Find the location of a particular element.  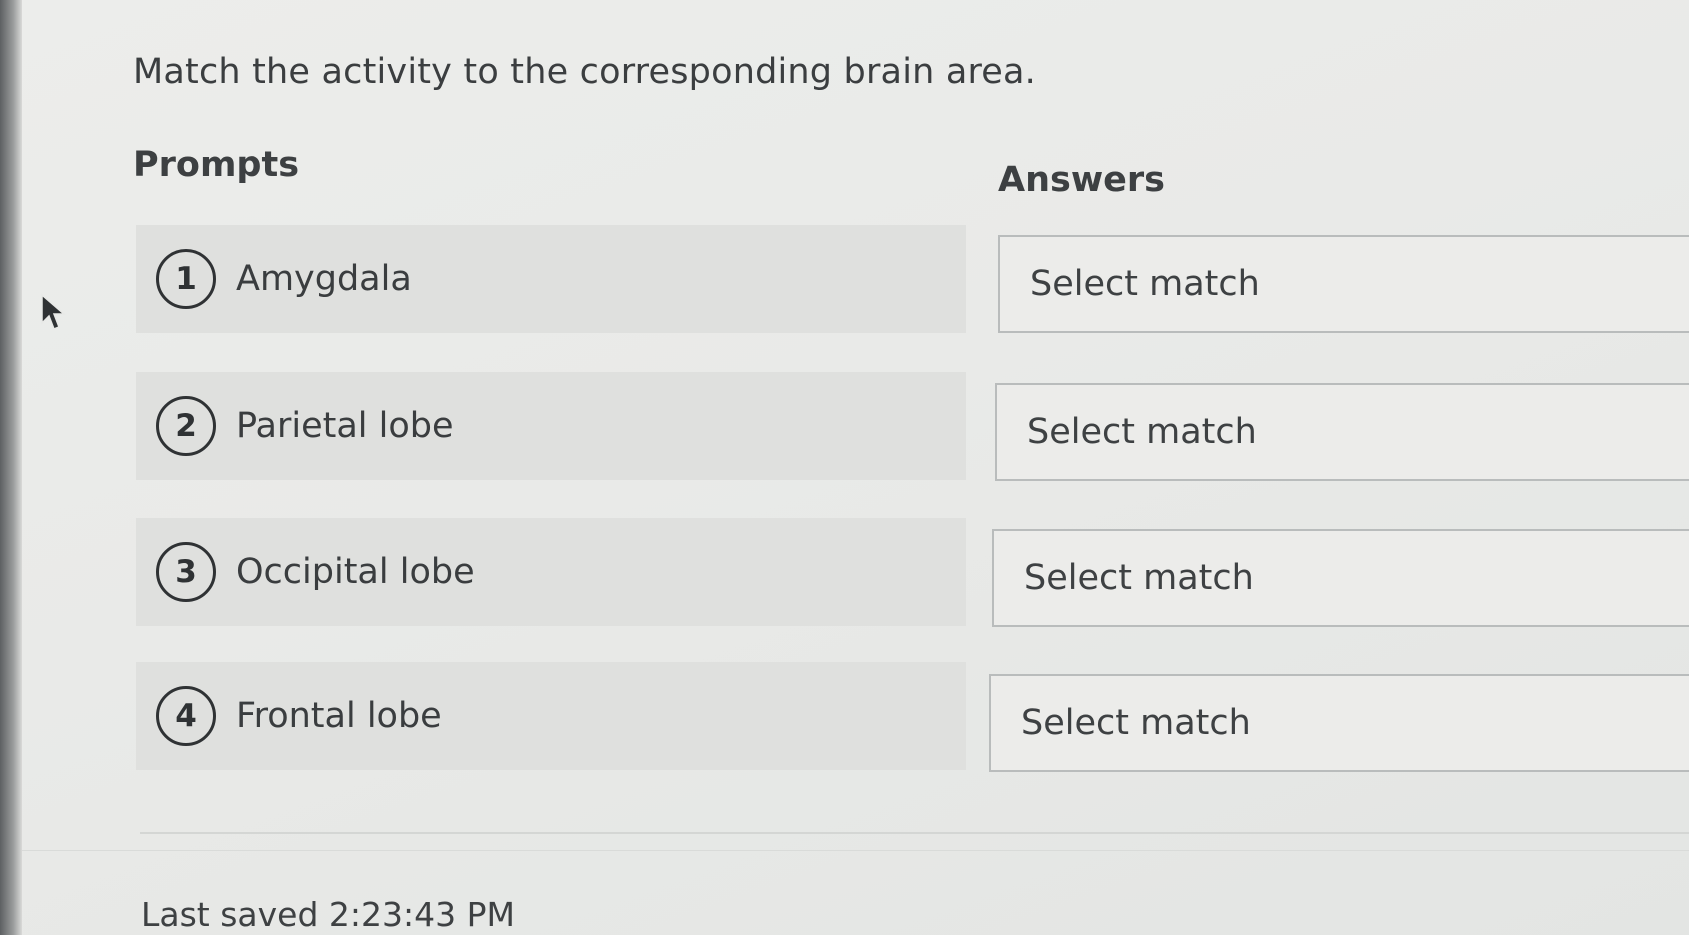

mouse-pointer-icon is located at coordinates (53, 311).